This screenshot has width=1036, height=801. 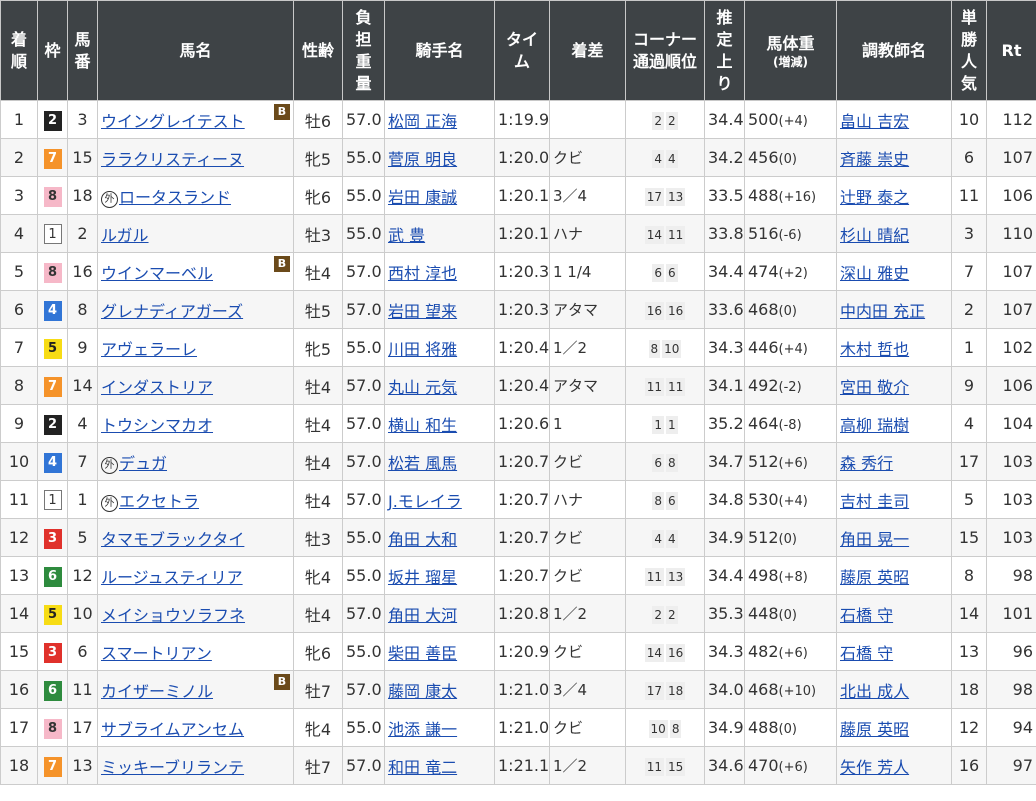 I want to click on rank-cell: 6, so click(x=19, y=309).